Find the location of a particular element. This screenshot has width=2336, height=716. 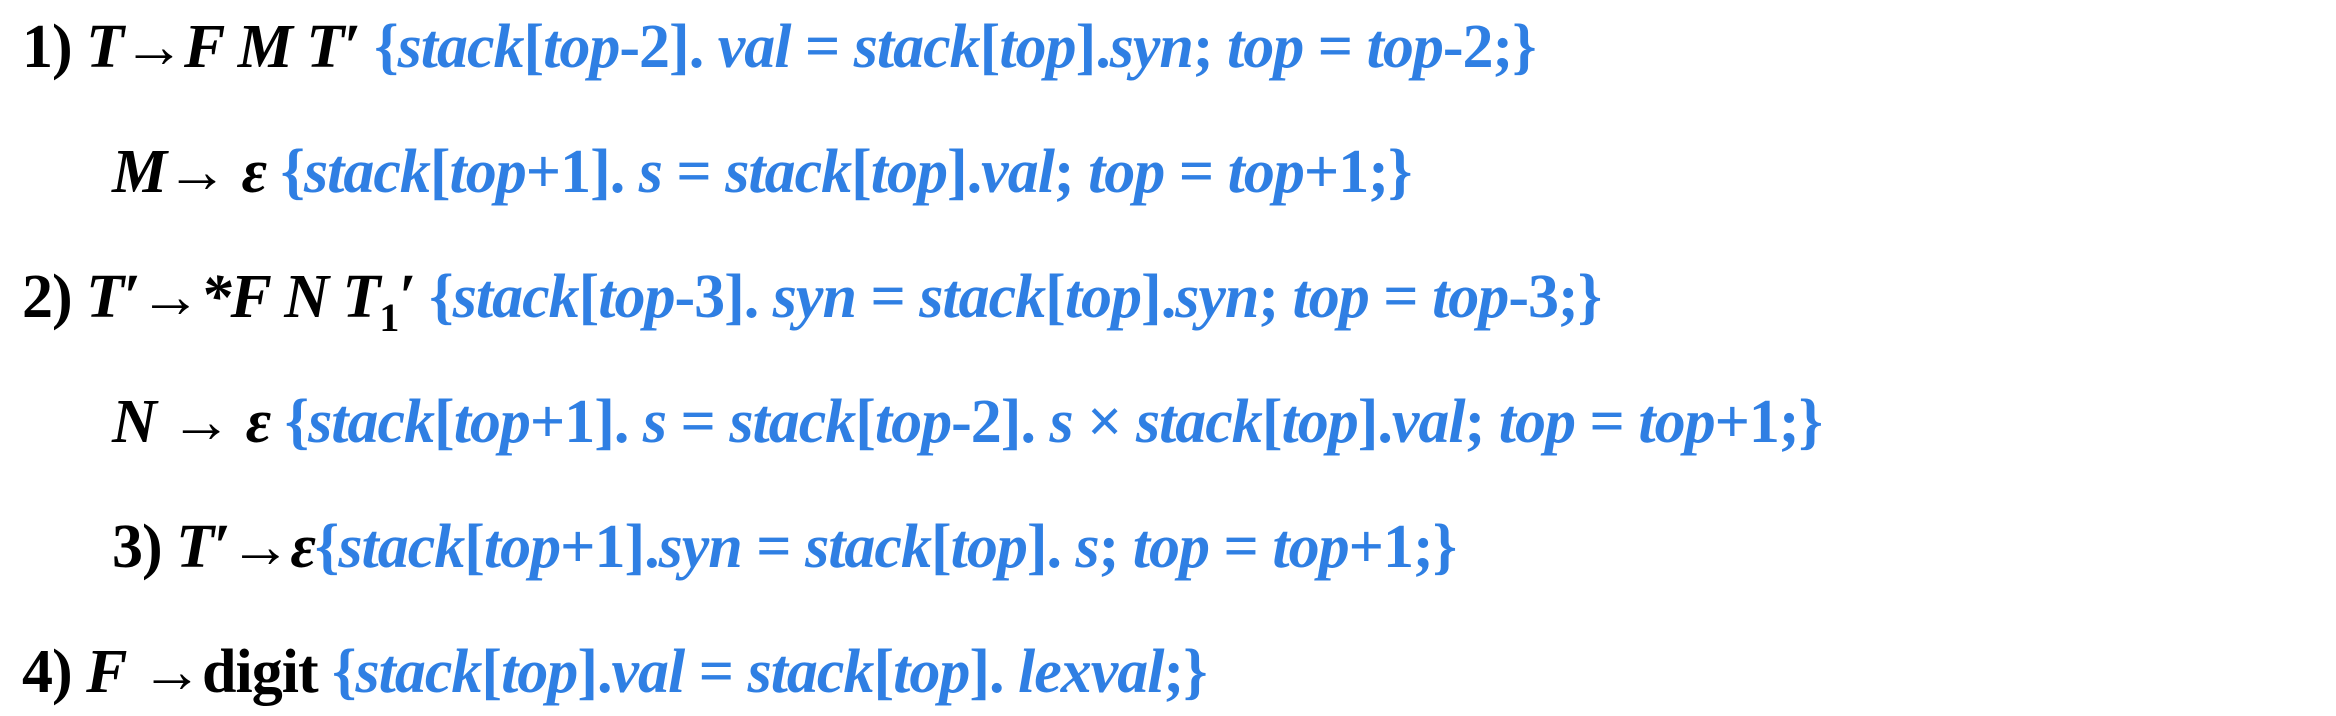

rule-2-rhs: *F N T1′ is located at coordinates (307, 301).